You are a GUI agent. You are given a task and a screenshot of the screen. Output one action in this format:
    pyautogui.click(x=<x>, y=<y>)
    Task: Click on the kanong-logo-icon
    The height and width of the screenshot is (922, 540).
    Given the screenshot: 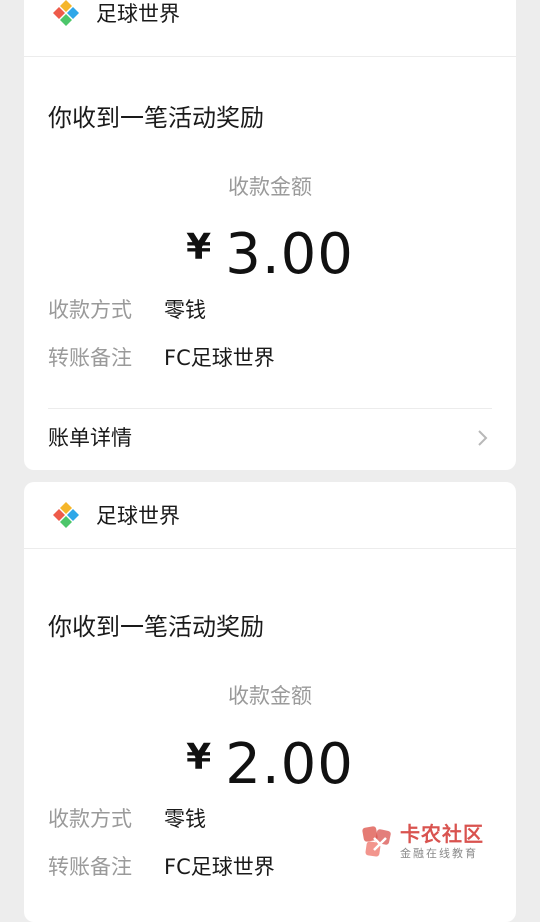 What is the action you would take?
    pyautogui.click(x=376, y=841)
    